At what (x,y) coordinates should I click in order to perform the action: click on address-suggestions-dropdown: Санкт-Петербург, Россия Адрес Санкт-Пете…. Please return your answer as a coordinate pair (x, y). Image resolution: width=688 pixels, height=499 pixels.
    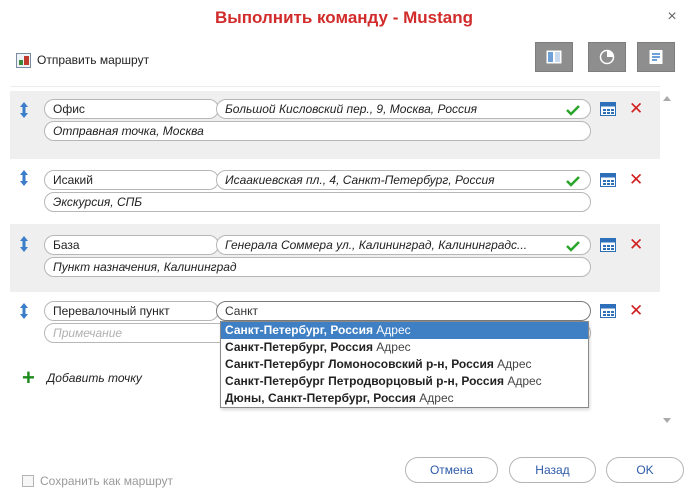
    Looking at the image, I should click on (404, 364).